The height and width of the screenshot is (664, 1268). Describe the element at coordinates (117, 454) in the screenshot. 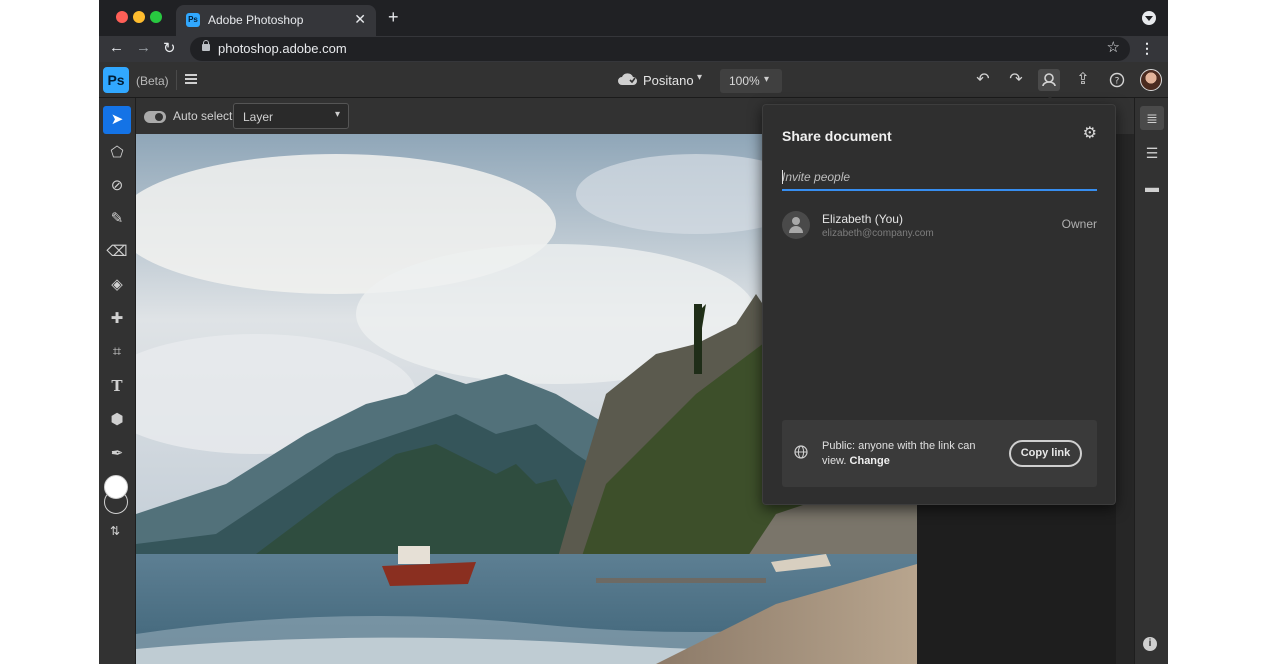

I see `eyedropper-tool-icon: ✒` at that location.